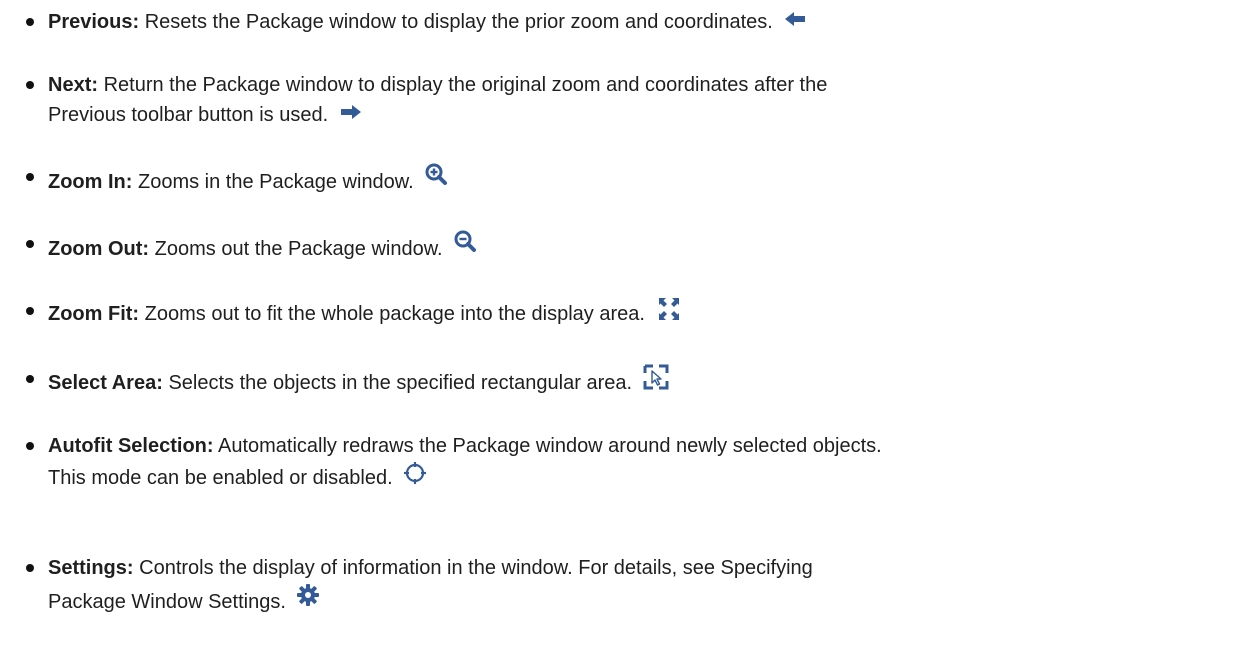 The height and width of the screenshot is (652, 1256). What do you see at coordinates (605, 177) in the screenshot?
I see `list-item-zoom-in: Zoom In: Zooms in the Package window.` at bounding box center [605, 177].